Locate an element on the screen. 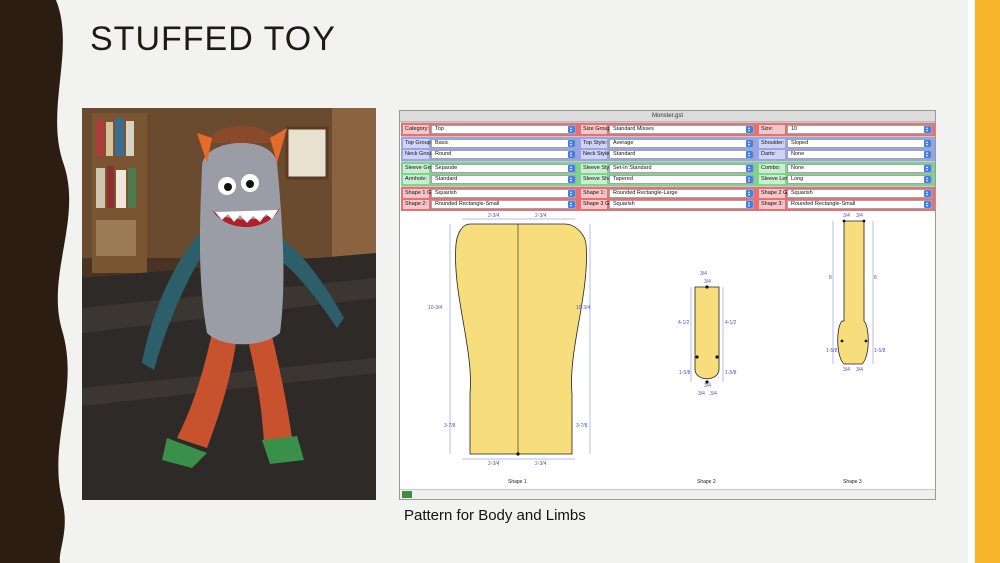 The height and width of the screenshot is (563, 1000). window-title: Monster.gst is located at coordinates (667, 116).